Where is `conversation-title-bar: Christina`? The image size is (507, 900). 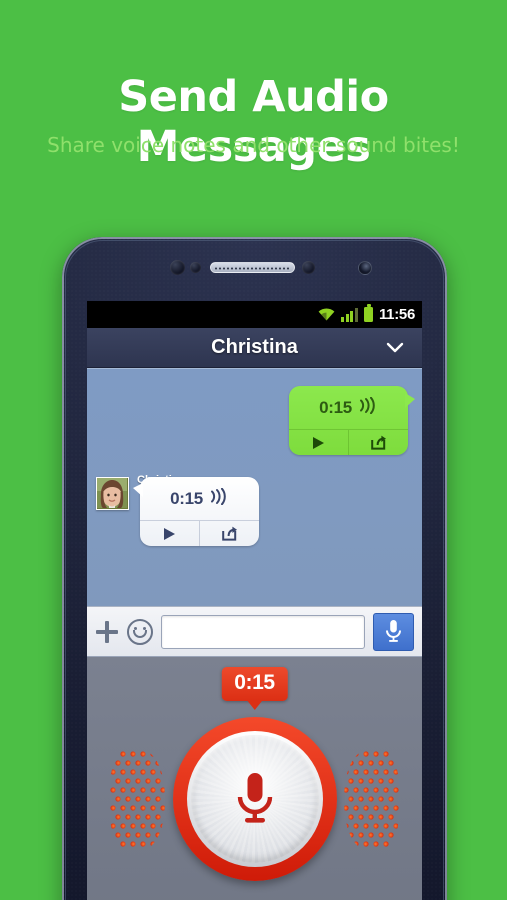
conversation-title-bar: Christina is located at coordinates (254, 348).